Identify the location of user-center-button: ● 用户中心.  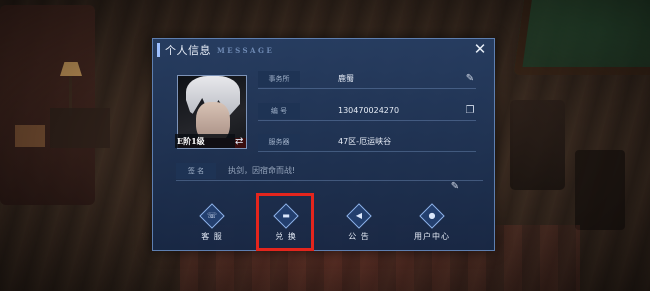
(432, 222).